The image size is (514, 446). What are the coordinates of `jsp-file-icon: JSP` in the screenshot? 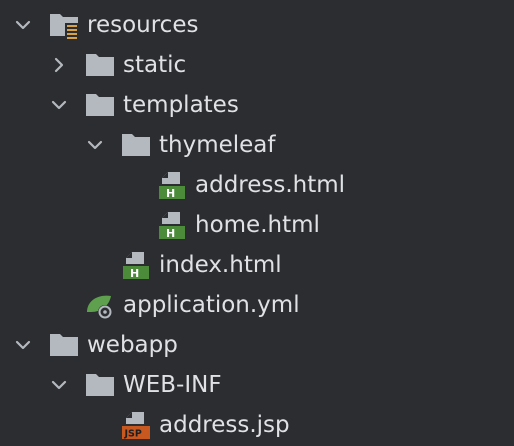 It's located at (136, 426).